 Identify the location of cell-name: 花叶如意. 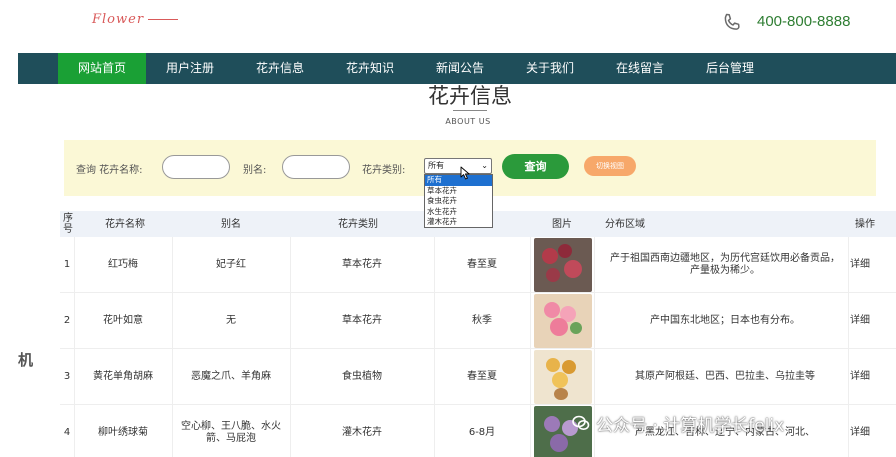
(123, 320).